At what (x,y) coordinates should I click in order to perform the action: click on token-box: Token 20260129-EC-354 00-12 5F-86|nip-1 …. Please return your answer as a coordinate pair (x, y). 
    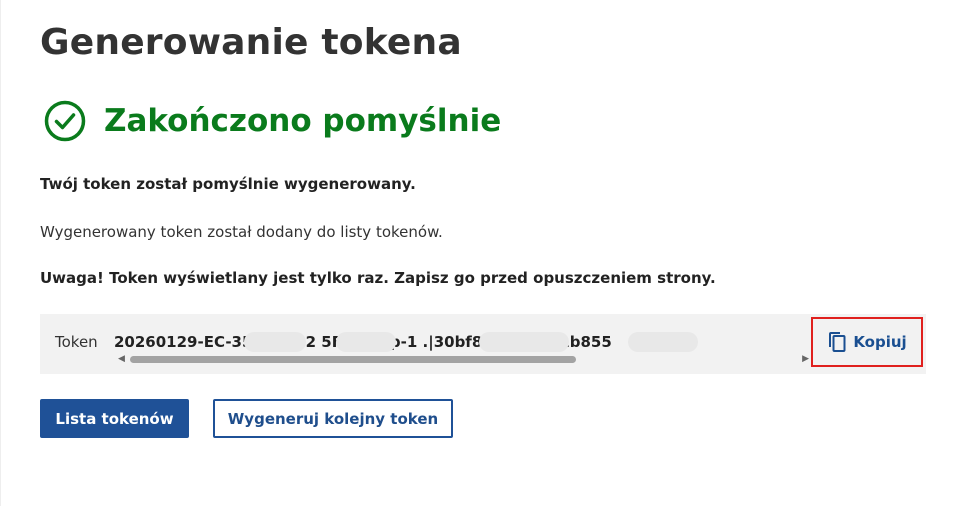
    Looking at the image, I should click on (483, 344).